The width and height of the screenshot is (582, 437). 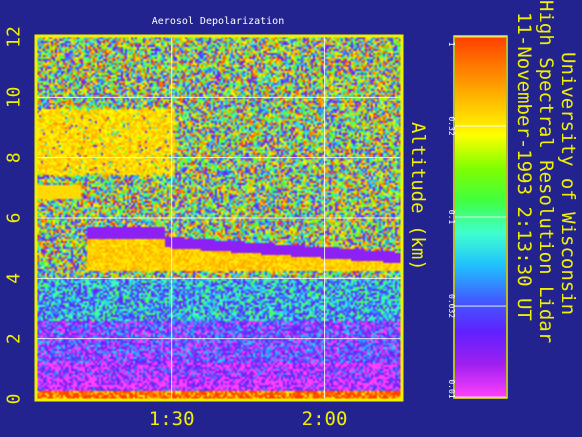 I want to click on y-tick-label: 12, so click(x=14, y=37).